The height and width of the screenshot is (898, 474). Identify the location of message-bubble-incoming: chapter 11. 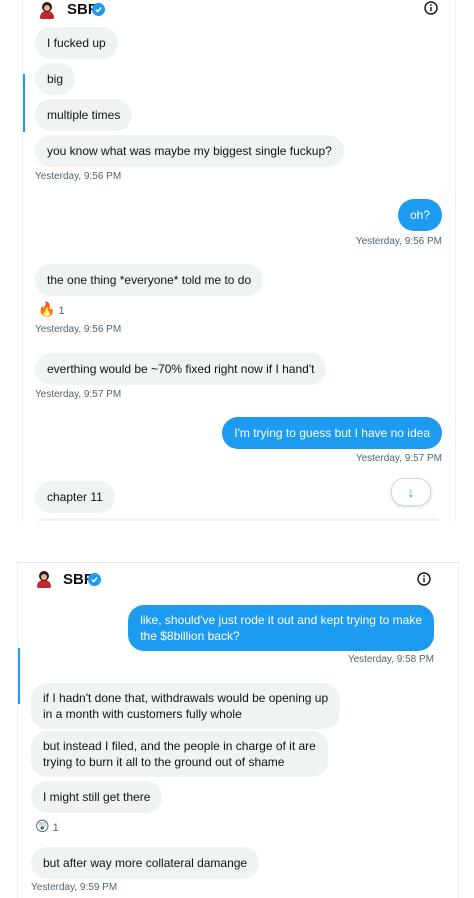
(75, 497).